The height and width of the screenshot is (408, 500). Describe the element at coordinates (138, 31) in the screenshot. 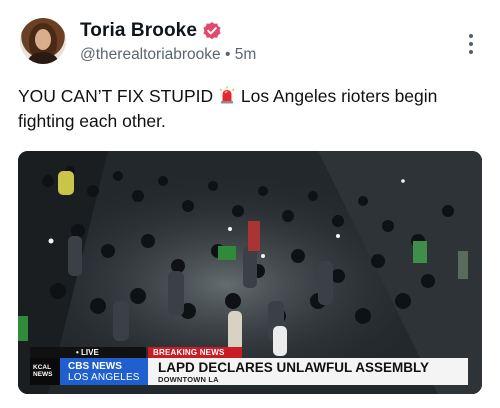

I see `author-display-name: Toria Brooke` at that location.